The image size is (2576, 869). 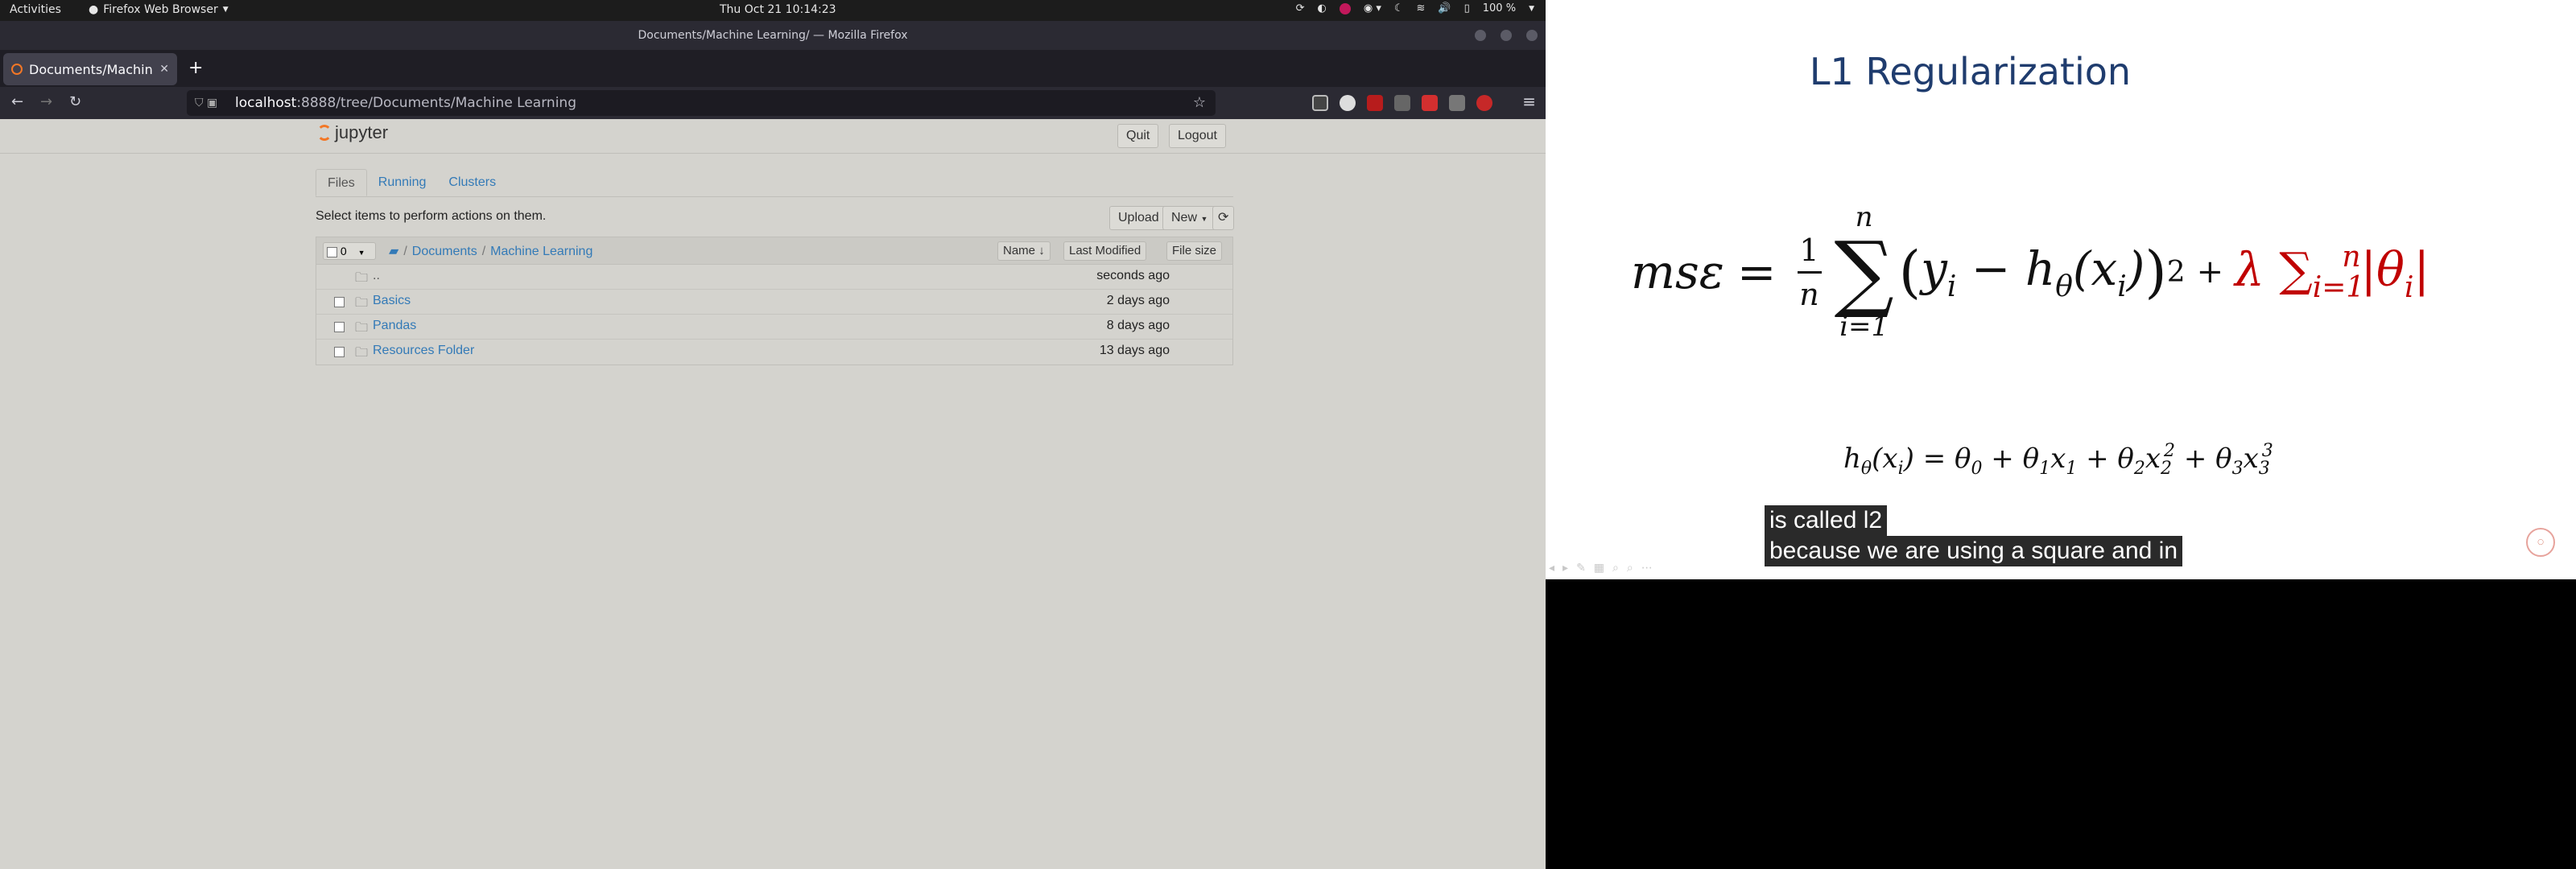 I want to click on extension-d-icon, so click(x=1457, y=103).